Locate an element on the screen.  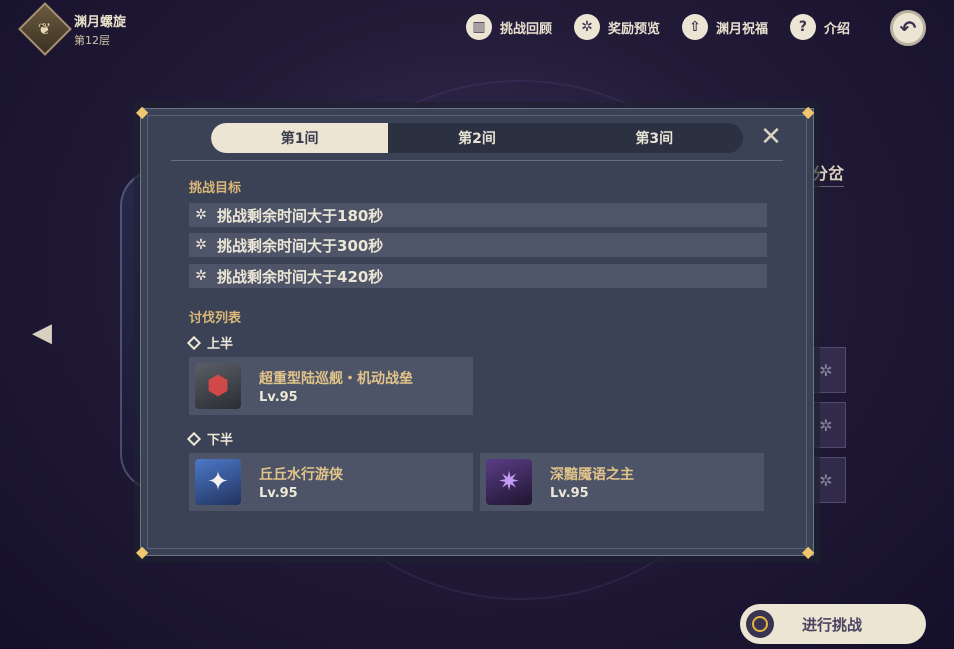
previous-arrow-icon: ◀ is located at coordinates (42, 333).